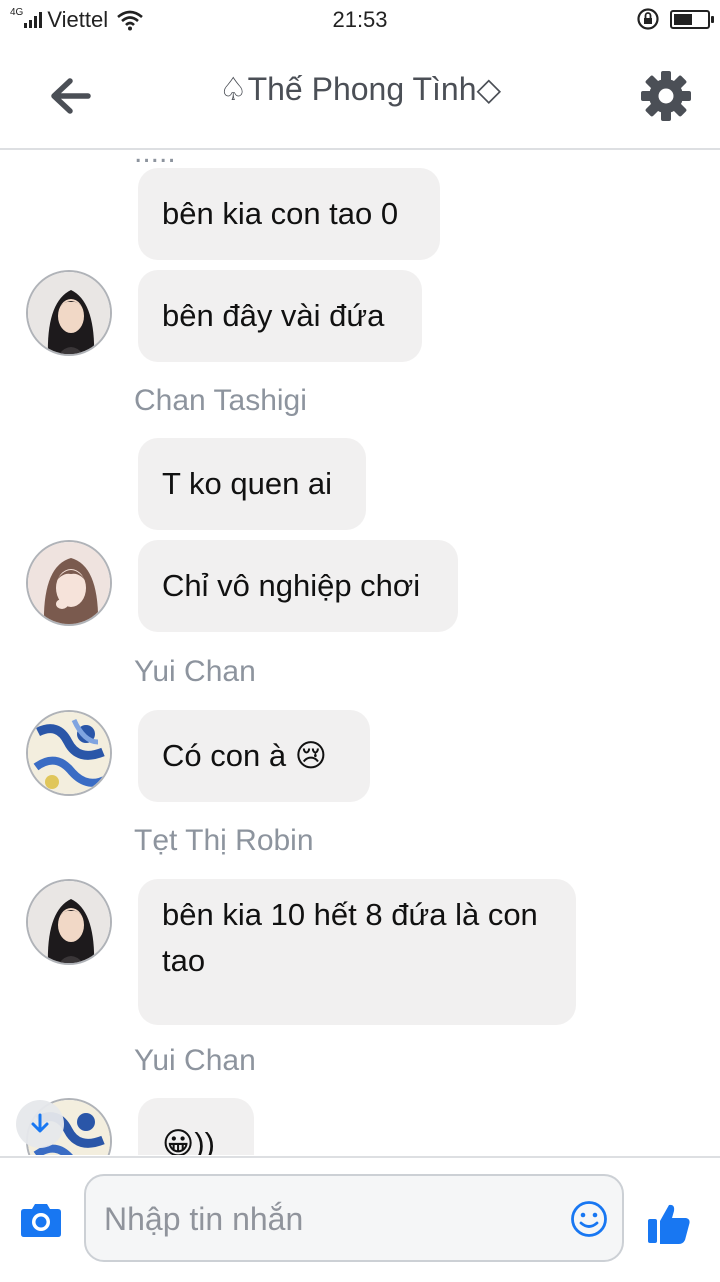 This screenshot has height=1282, width=720. I want to click on scroll-to-bottom-button, so click(40, 1124).